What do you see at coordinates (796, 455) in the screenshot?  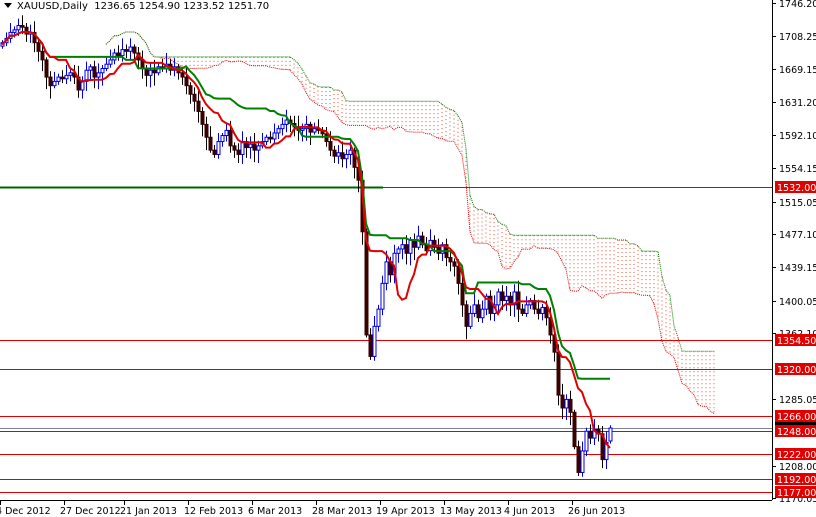 I see `level-price-label: 1222.00` at bounding box center [796, 455].